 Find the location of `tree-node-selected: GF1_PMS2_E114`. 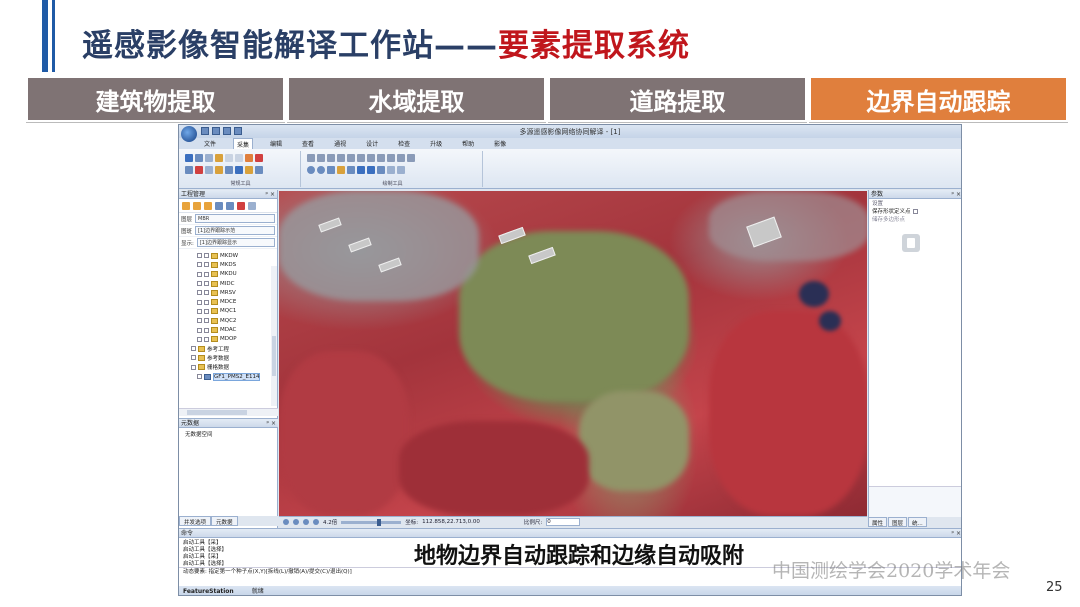

tree-node-selected: GF1_PMS2_E114 is located at coordinates (237, 376).